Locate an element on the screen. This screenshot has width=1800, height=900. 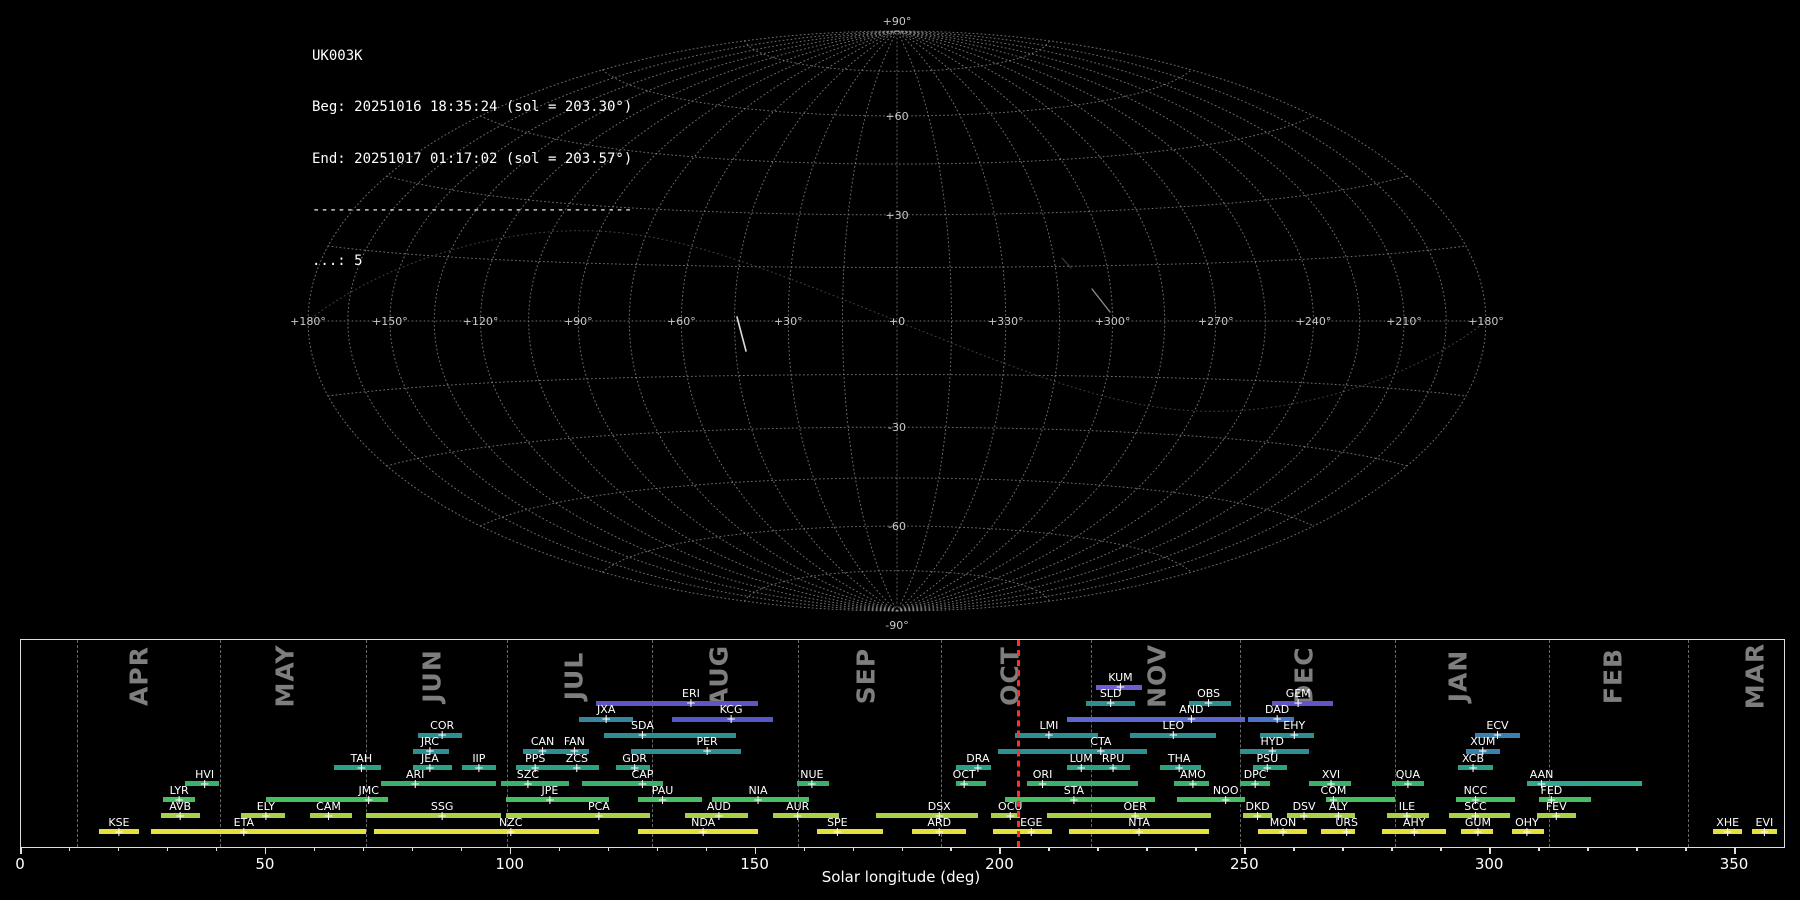
ra-label: +60° is located at coordinates (681, 321).